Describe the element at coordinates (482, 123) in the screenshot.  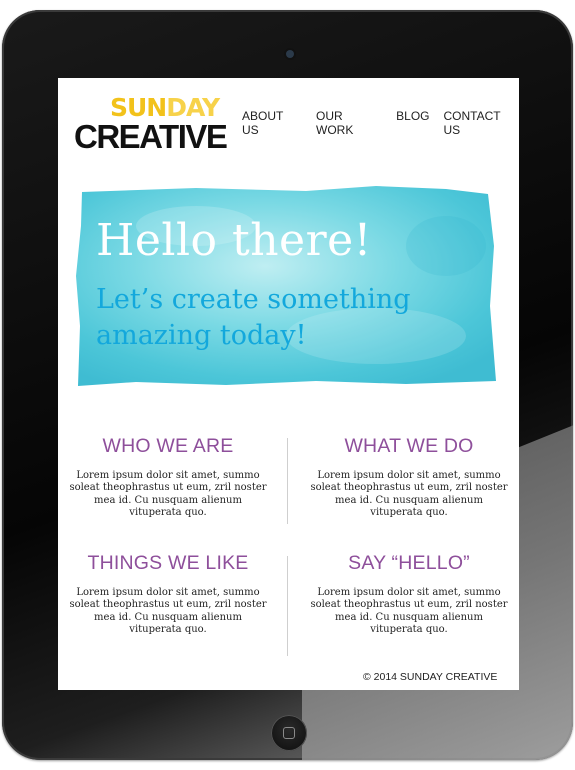
I see `nav-contact-us: CONTACT US` at that location.